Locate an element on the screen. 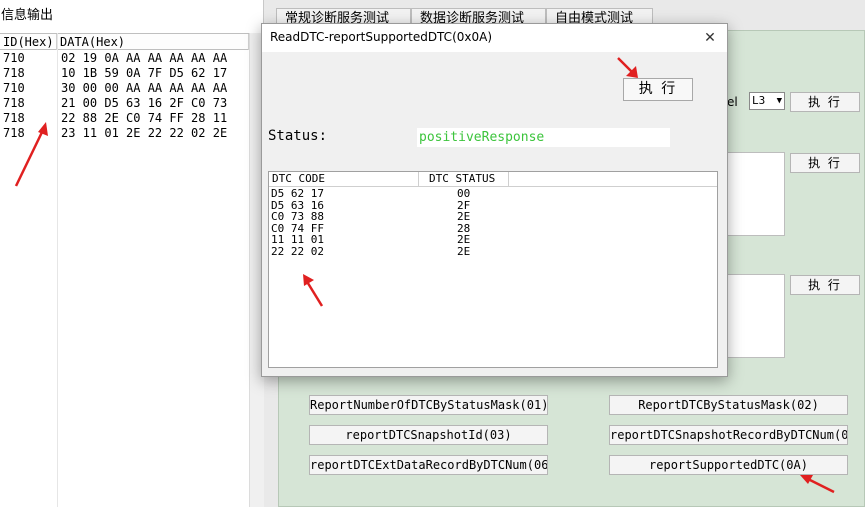 The height and width of the screenshot is (507, 865). report-dtc-by-status-mask-button: ReportDTCByStatusMask(02) is located at coordinates (728, 405).